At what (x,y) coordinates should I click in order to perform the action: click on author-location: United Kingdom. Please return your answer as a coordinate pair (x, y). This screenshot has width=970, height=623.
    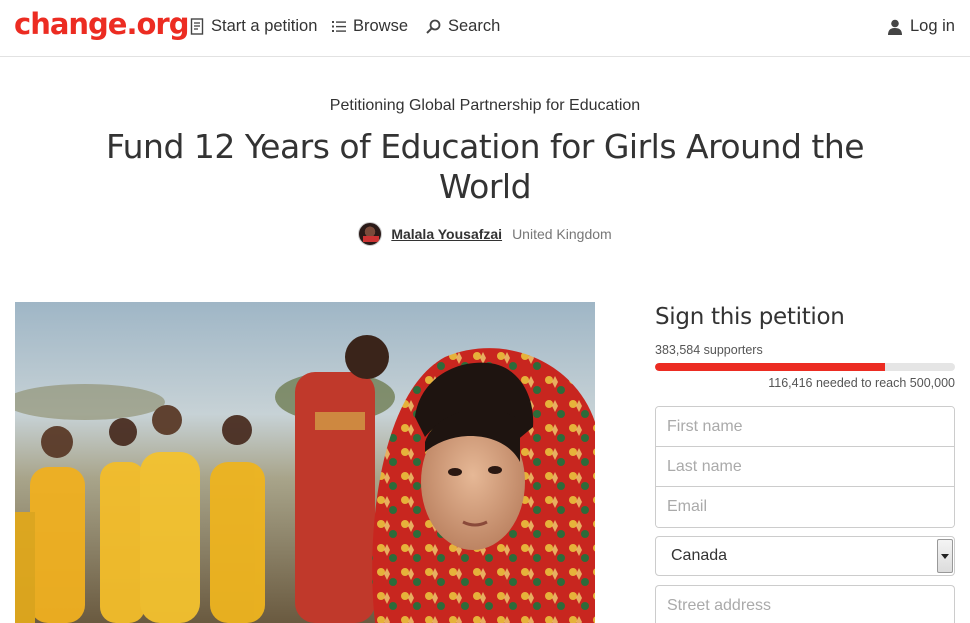
    Looking at the image, I should click on (562, 234).